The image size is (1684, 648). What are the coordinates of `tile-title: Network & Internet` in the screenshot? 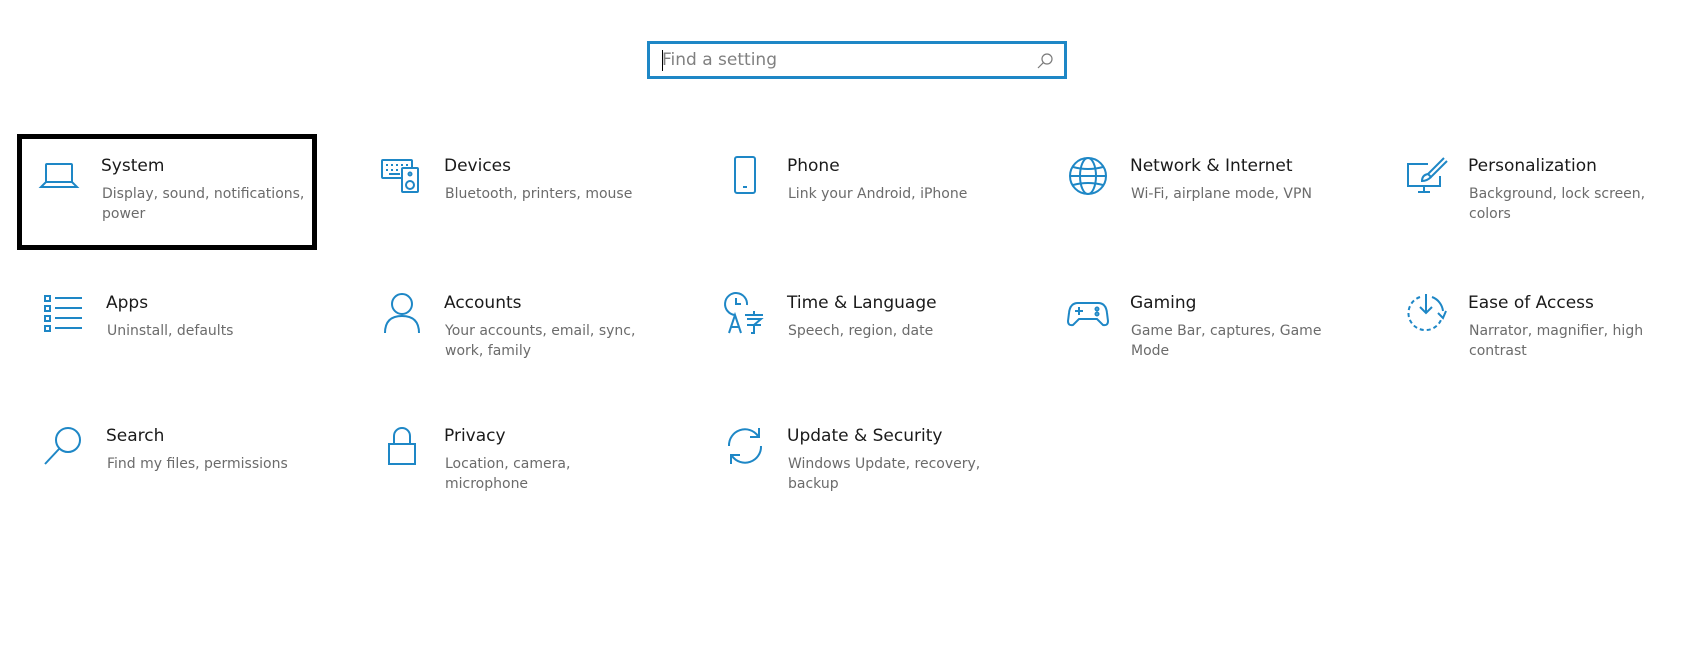 It's located at (1211, 166).